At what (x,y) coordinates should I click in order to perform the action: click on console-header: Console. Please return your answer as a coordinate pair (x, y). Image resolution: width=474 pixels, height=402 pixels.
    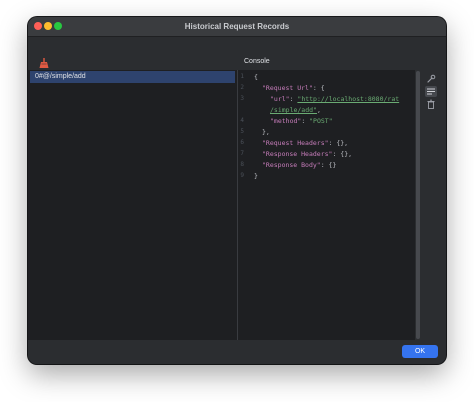
    Looking at the image, I should click on (342, 53).